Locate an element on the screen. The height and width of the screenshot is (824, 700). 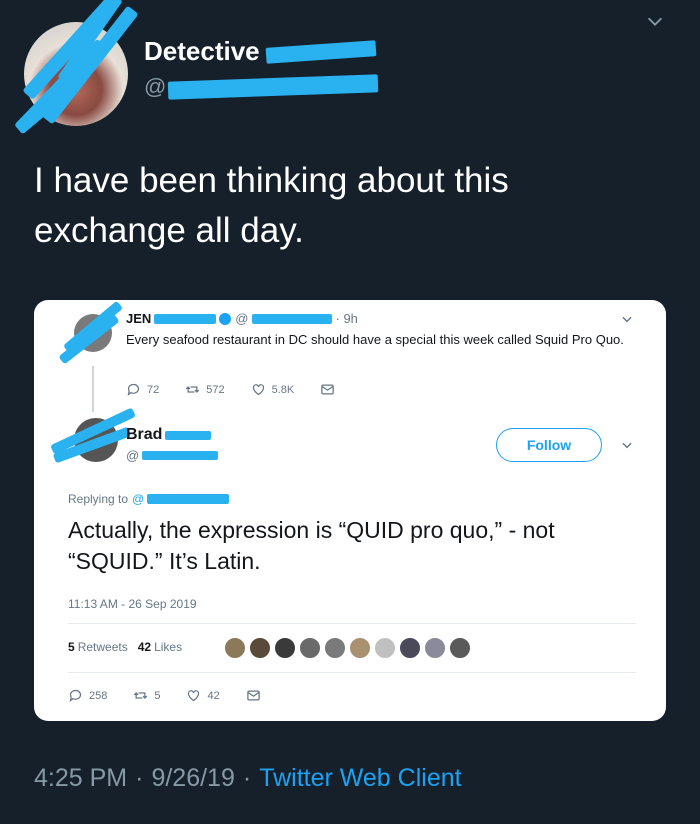
reply-action: 258 is located at coordinates (87, 695).